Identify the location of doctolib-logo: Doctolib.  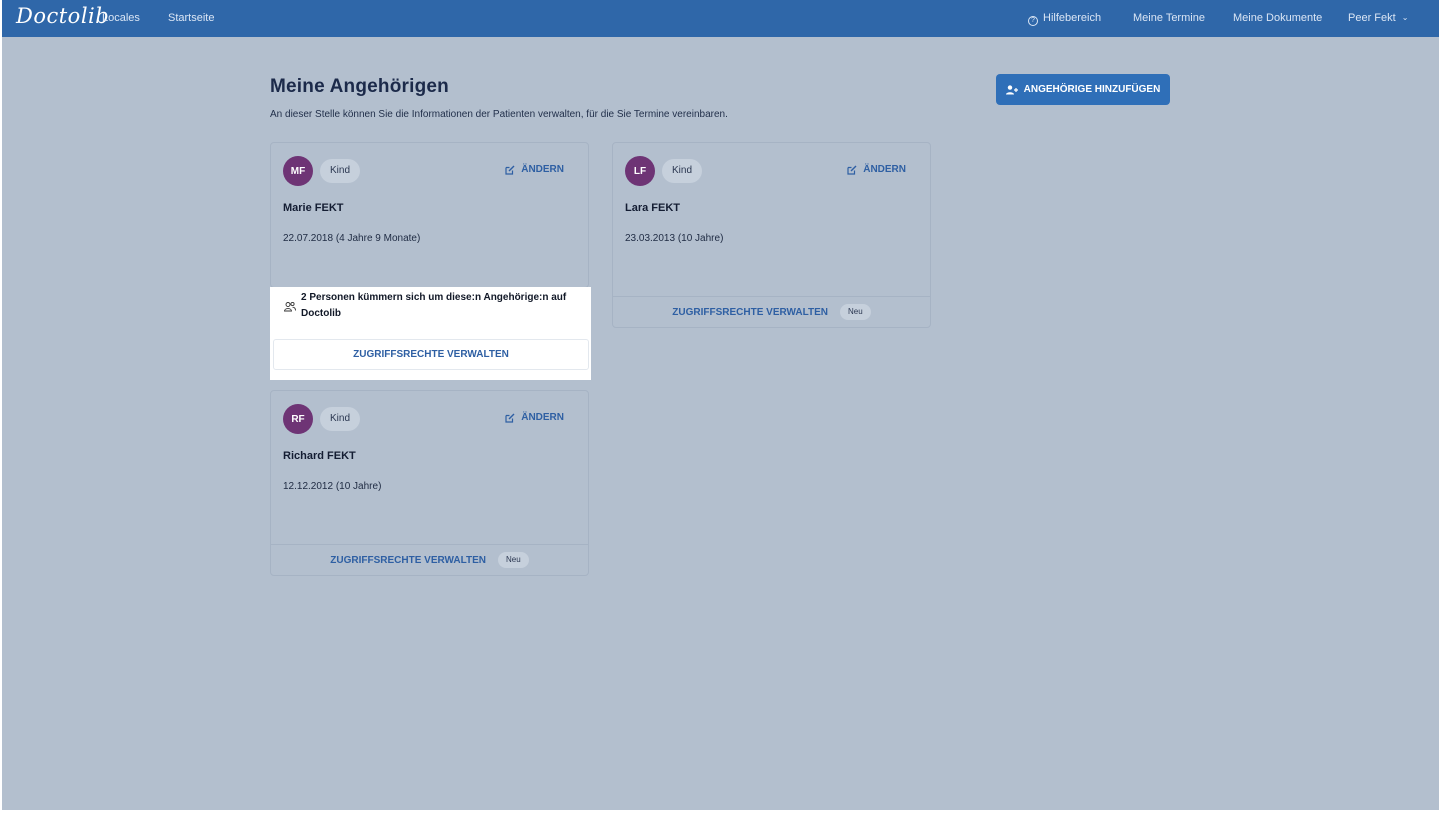
(62, 16).